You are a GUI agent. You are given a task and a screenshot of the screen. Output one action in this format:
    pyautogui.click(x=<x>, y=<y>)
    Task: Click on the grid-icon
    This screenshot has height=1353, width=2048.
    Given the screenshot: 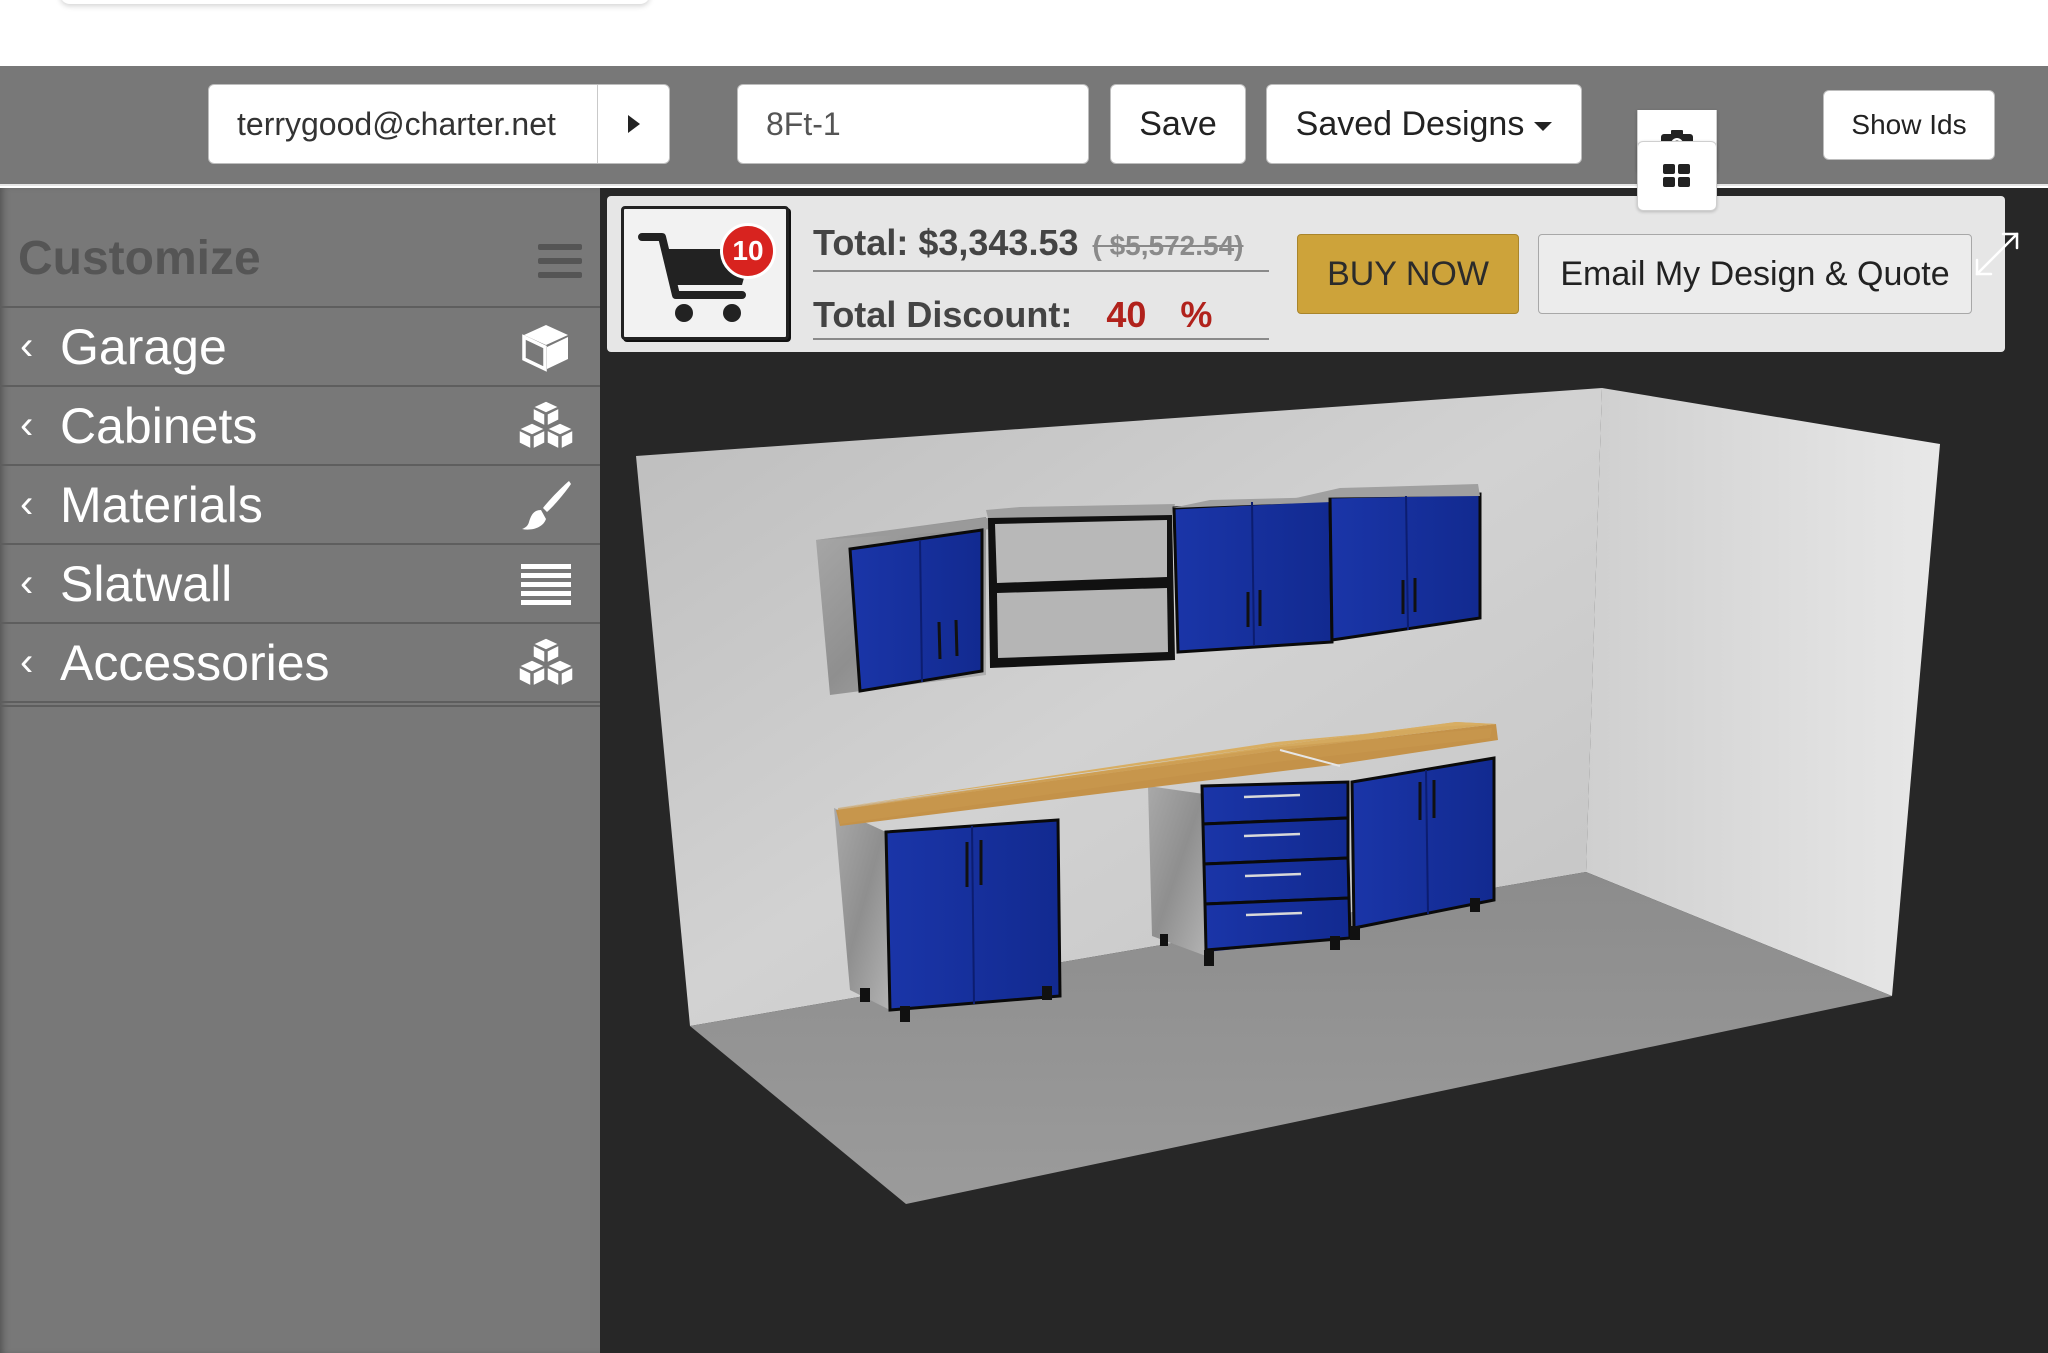 What is the action you would take?
    pyautogui.click(x=1676, y=175)
    